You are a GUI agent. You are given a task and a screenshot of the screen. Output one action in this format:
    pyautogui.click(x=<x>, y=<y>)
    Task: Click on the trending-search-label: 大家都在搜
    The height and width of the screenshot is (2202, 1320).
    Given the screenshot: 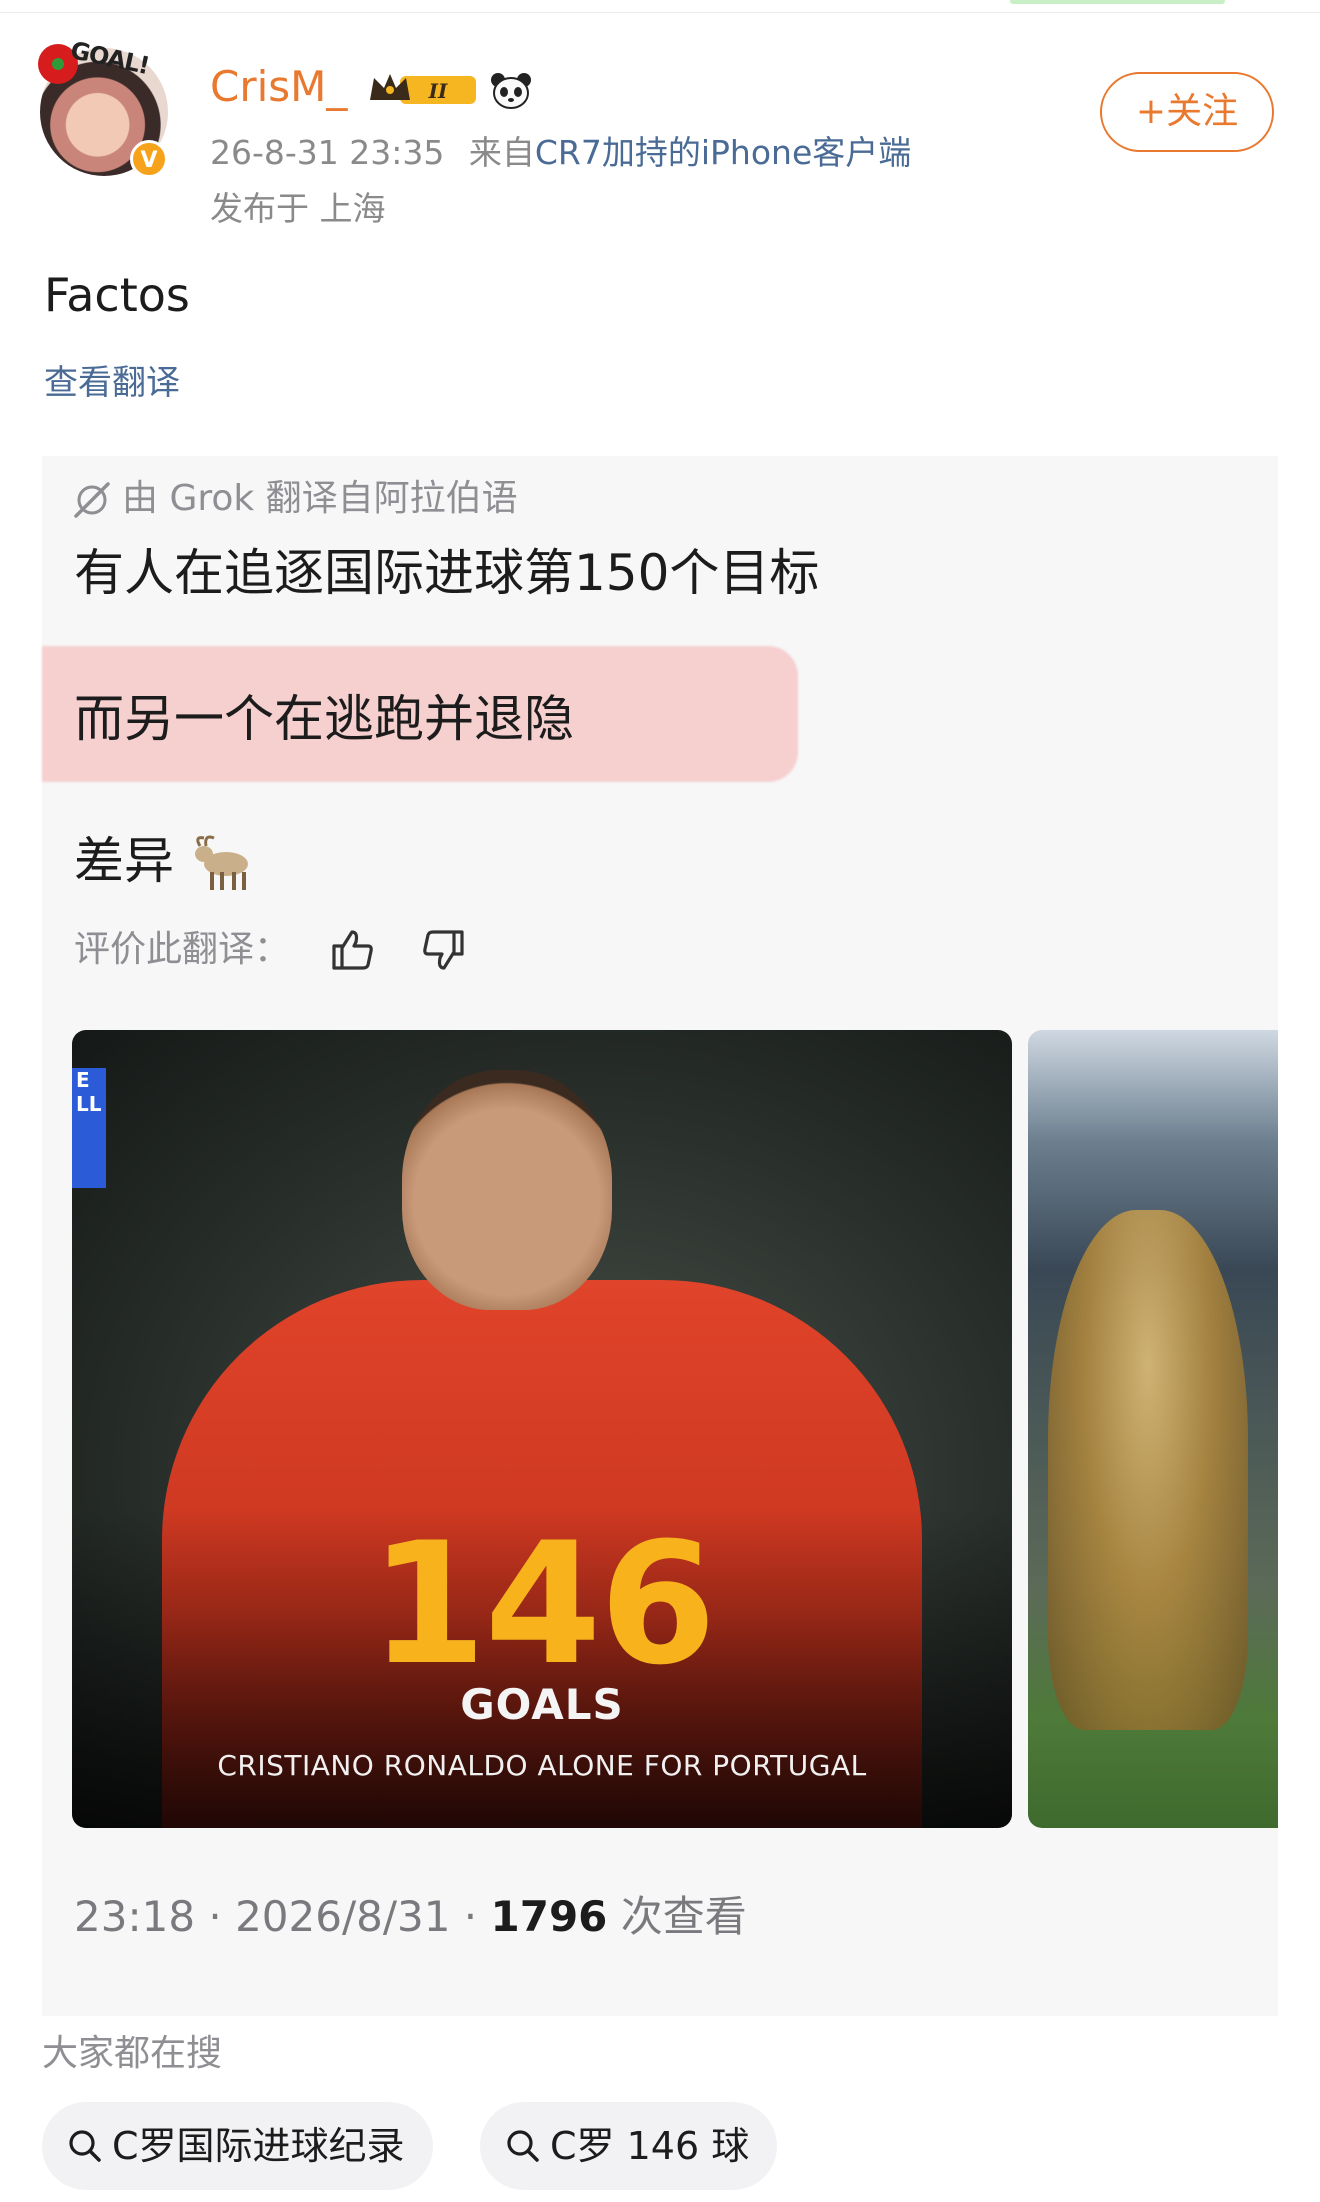 What is the action you would take?
    pyautogui.click(x=132, y=2053)
    